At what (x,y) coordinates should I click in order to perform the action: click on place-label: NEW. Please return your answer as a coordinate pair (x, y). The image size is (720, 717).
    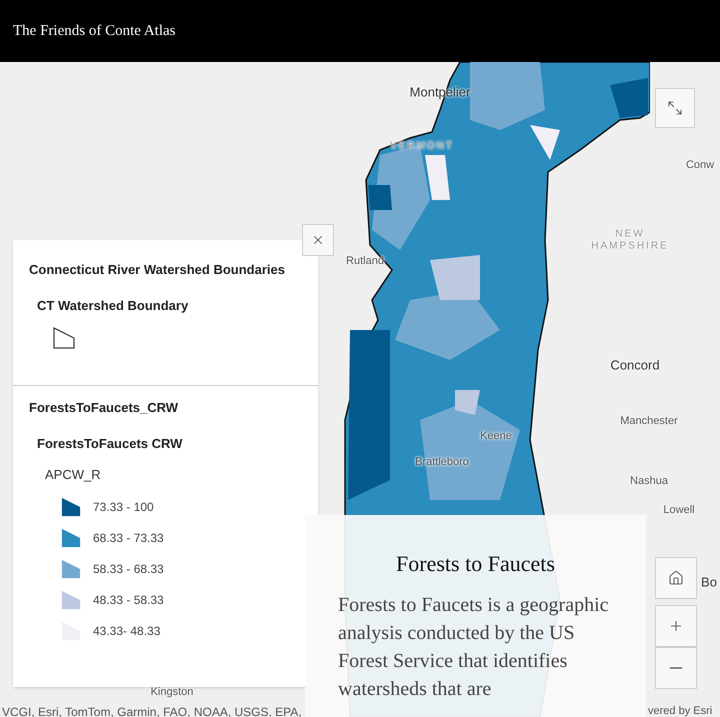
    Looking at the image, I should click on (630, 235).